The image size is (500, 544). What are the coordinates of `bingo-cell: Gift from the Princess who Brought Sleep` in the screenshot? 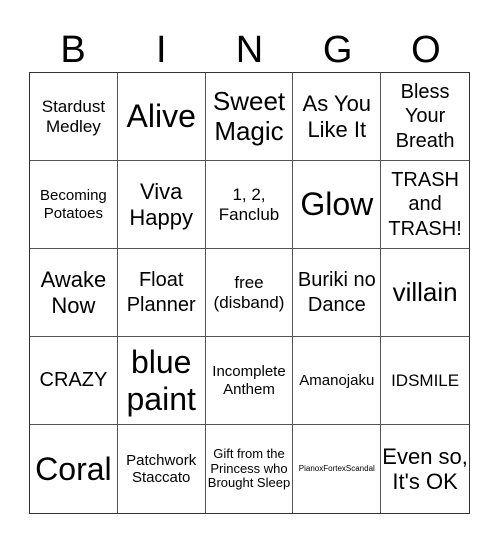 It's located at (250, 469).